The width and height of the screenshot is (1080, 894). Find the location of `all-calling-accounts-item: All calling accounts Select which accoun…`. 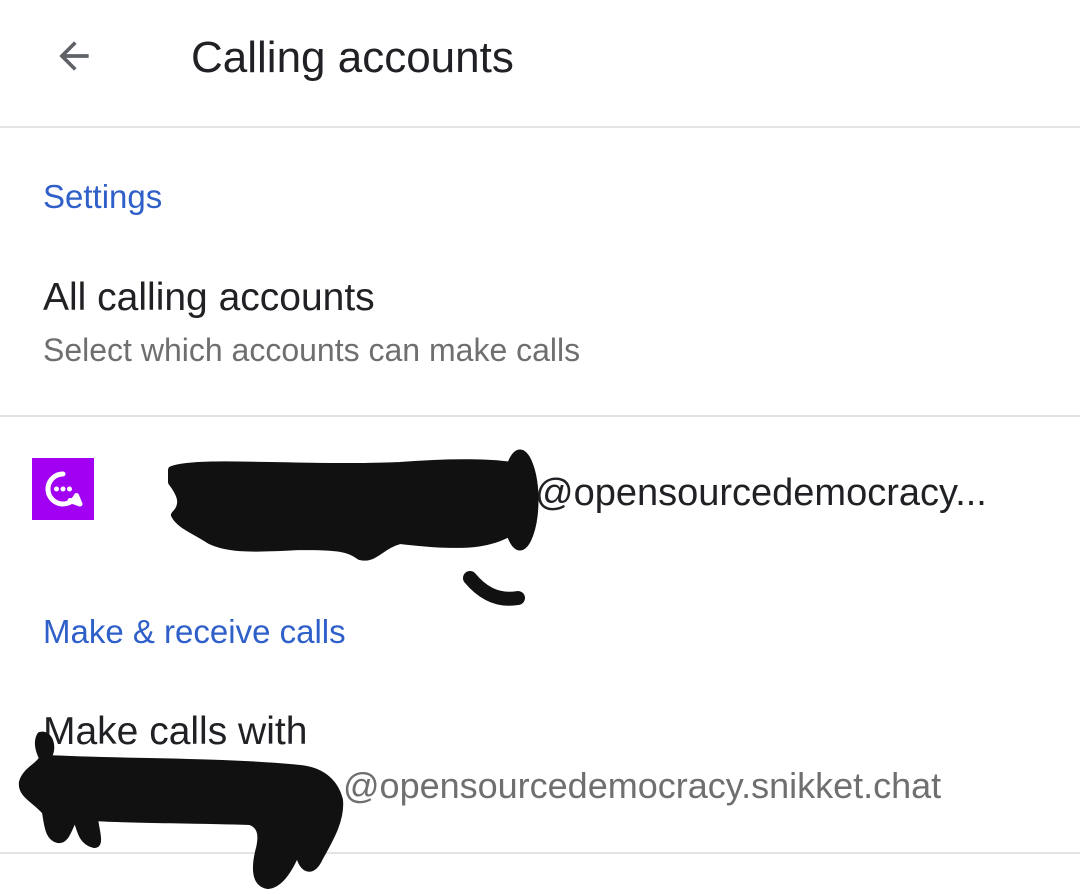

all-calling-accounts-item: All calling accounts Select which accoun… is located at coordinates (540, 325).